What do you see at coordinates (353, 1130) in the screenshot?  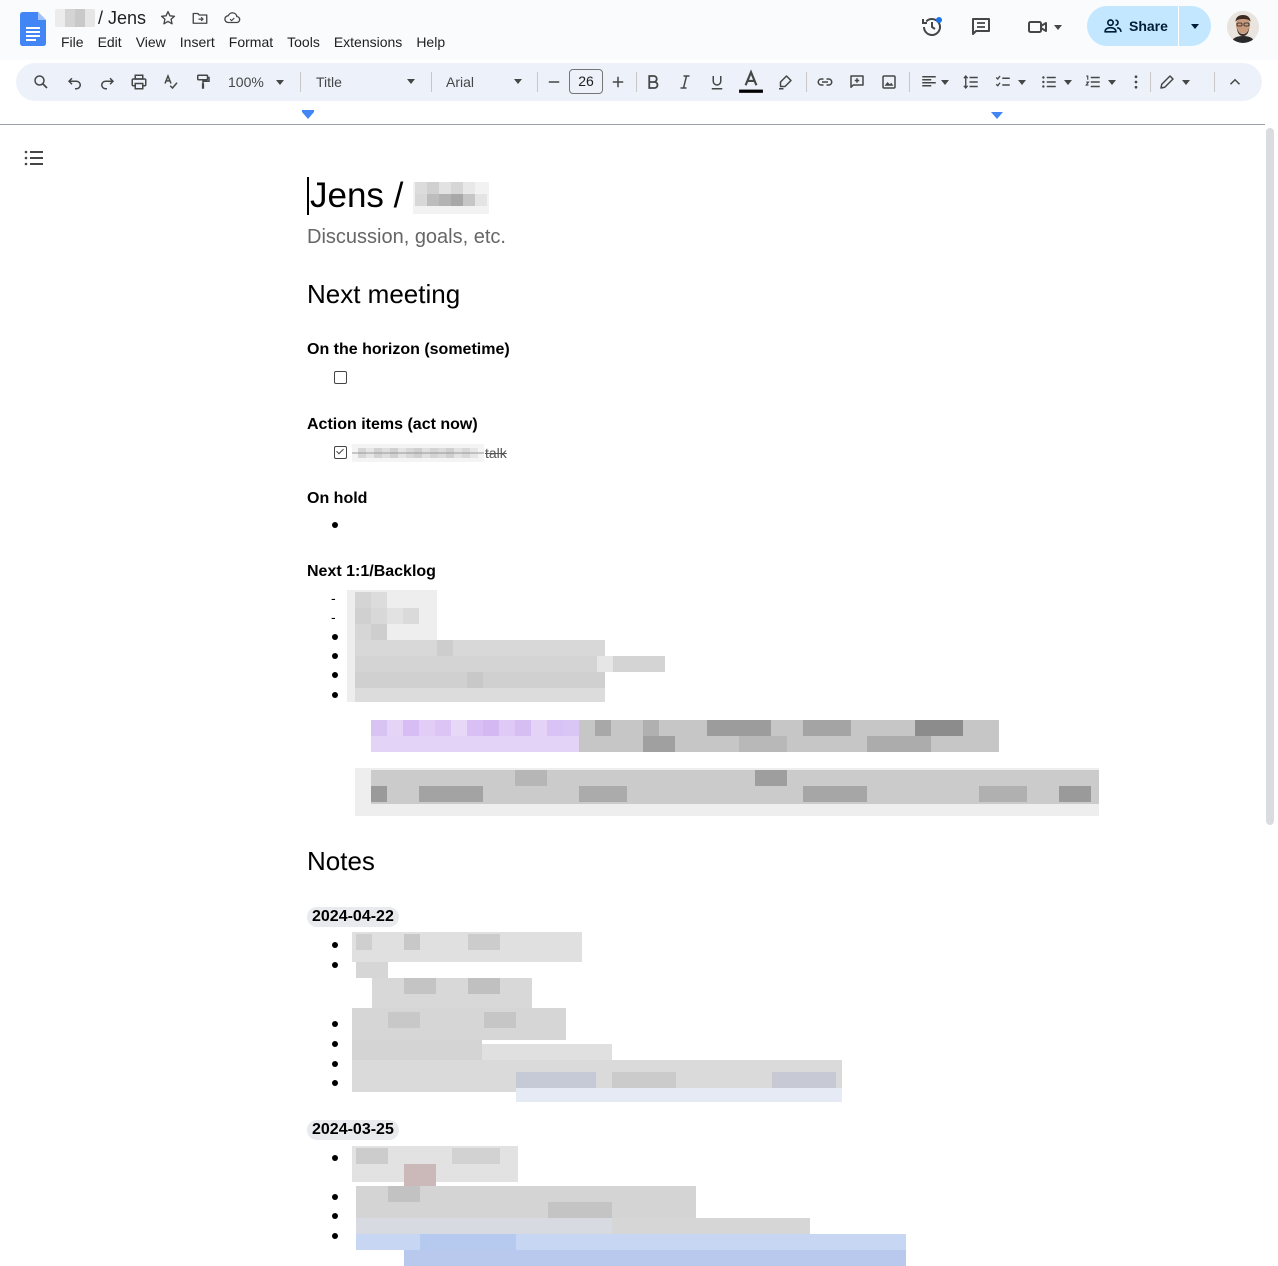 I see `date-chip: 2024-03-25` at bounding box center [353, 1130].